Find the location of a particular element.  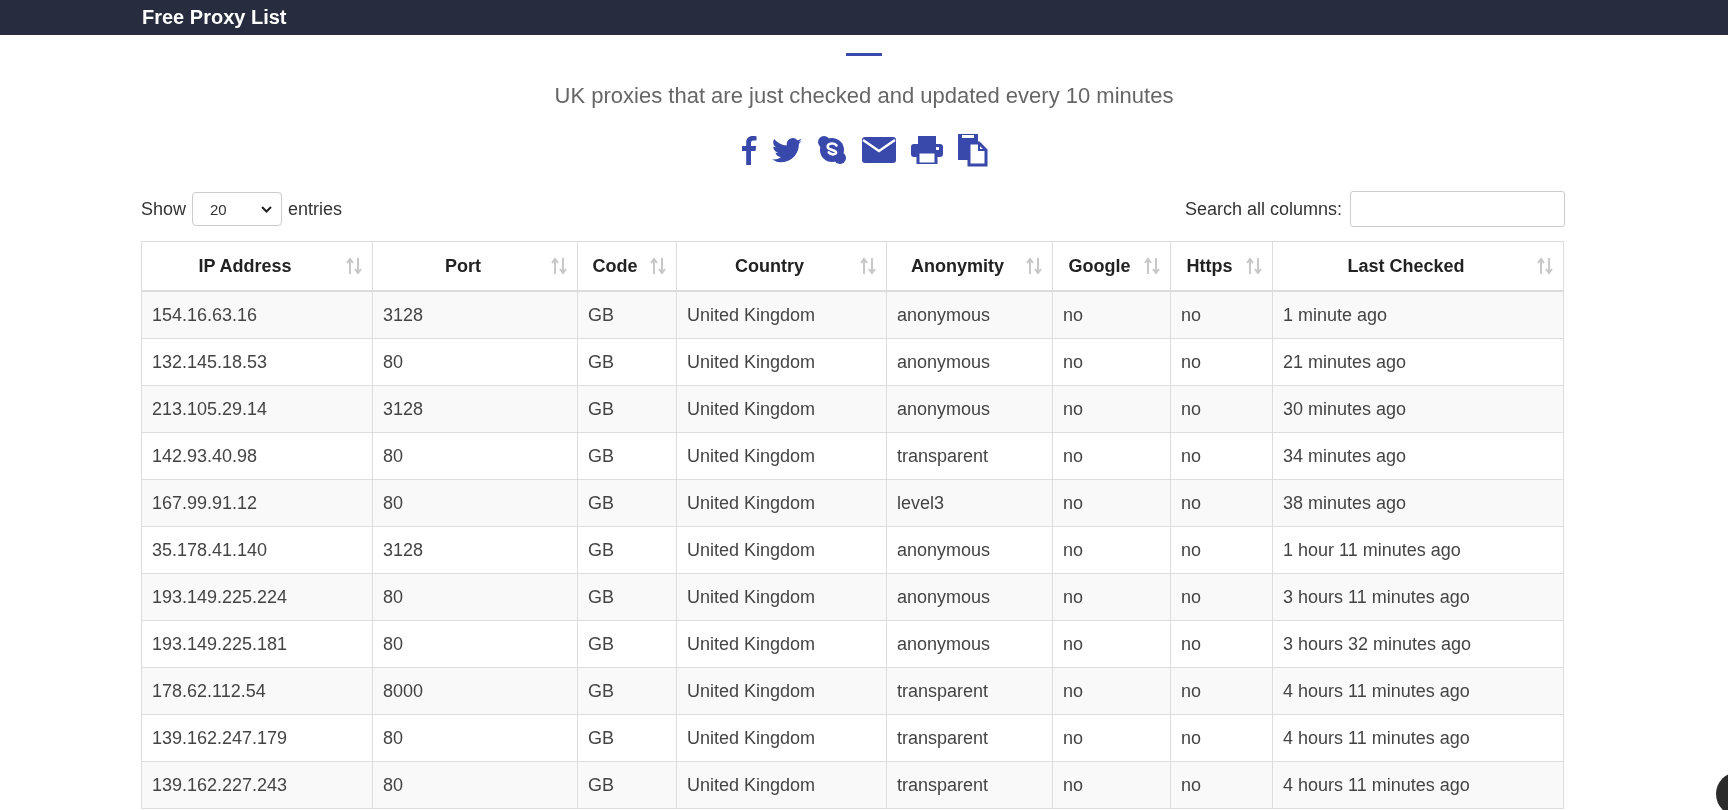

table-cell: 1 minute ago is located at coordinates (1418, 315).